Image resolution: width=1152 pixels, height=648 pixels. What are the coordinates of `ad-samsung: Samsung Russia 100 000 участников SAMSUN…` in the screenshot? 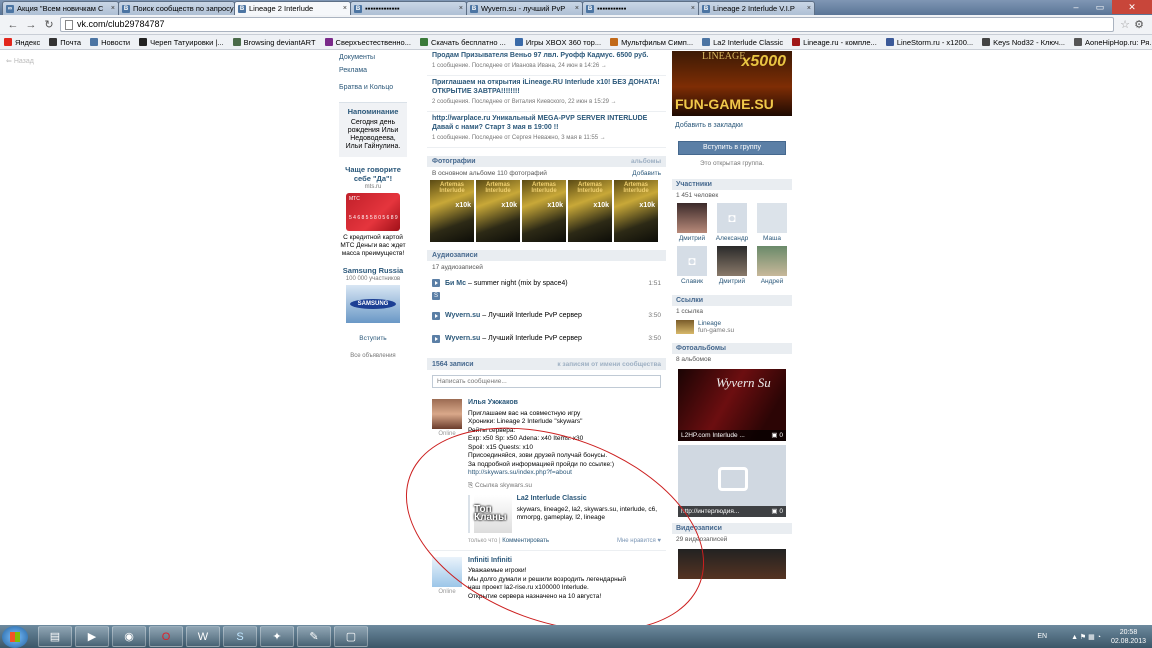 It's located at (373, 304).